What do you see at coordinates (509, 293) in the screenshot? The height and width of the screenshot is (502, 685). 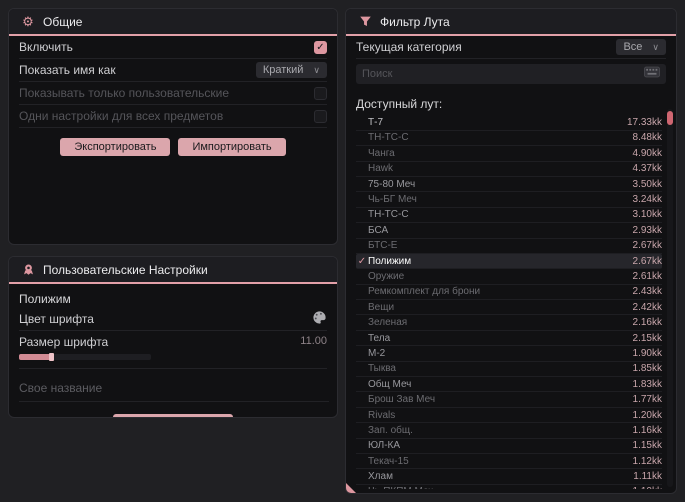 I see `list-item: Ремкомплект для брони 2.43kk` at bounding box center [509, 293].